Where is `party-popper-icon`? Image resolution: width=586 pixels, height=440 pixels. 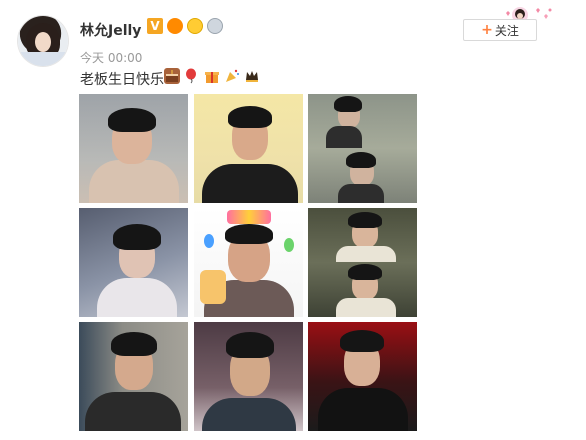 party-popper-icon is located at coordinates (232, 76).